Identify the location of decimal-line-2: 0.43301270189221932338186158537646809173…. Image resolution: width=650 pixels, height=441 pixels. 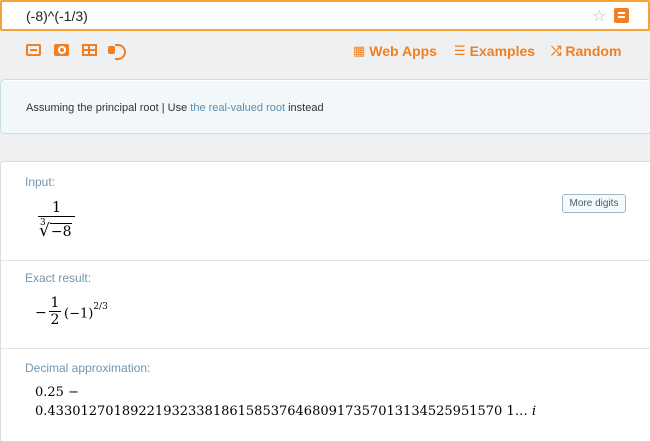
(285, 411).